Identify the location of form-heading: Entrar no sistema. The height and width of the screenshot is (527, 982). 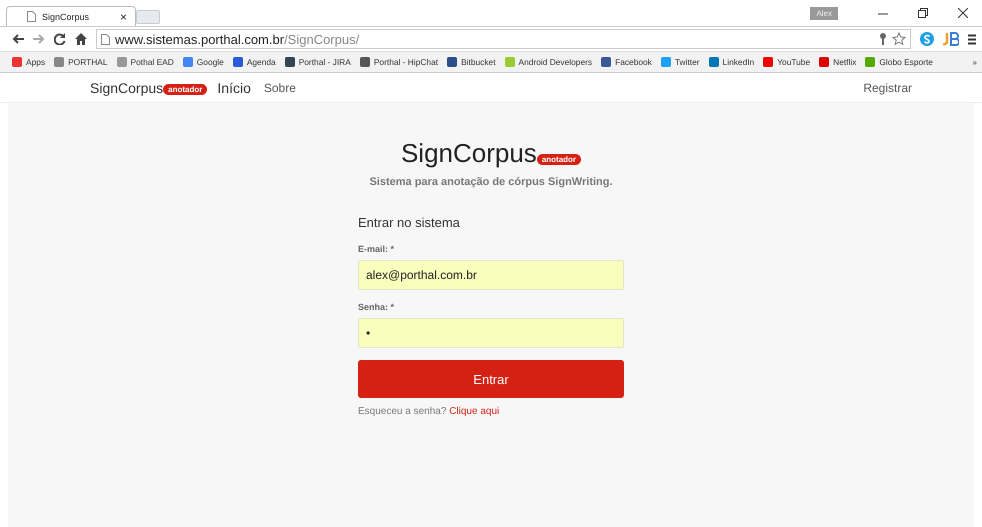
(409, 222).